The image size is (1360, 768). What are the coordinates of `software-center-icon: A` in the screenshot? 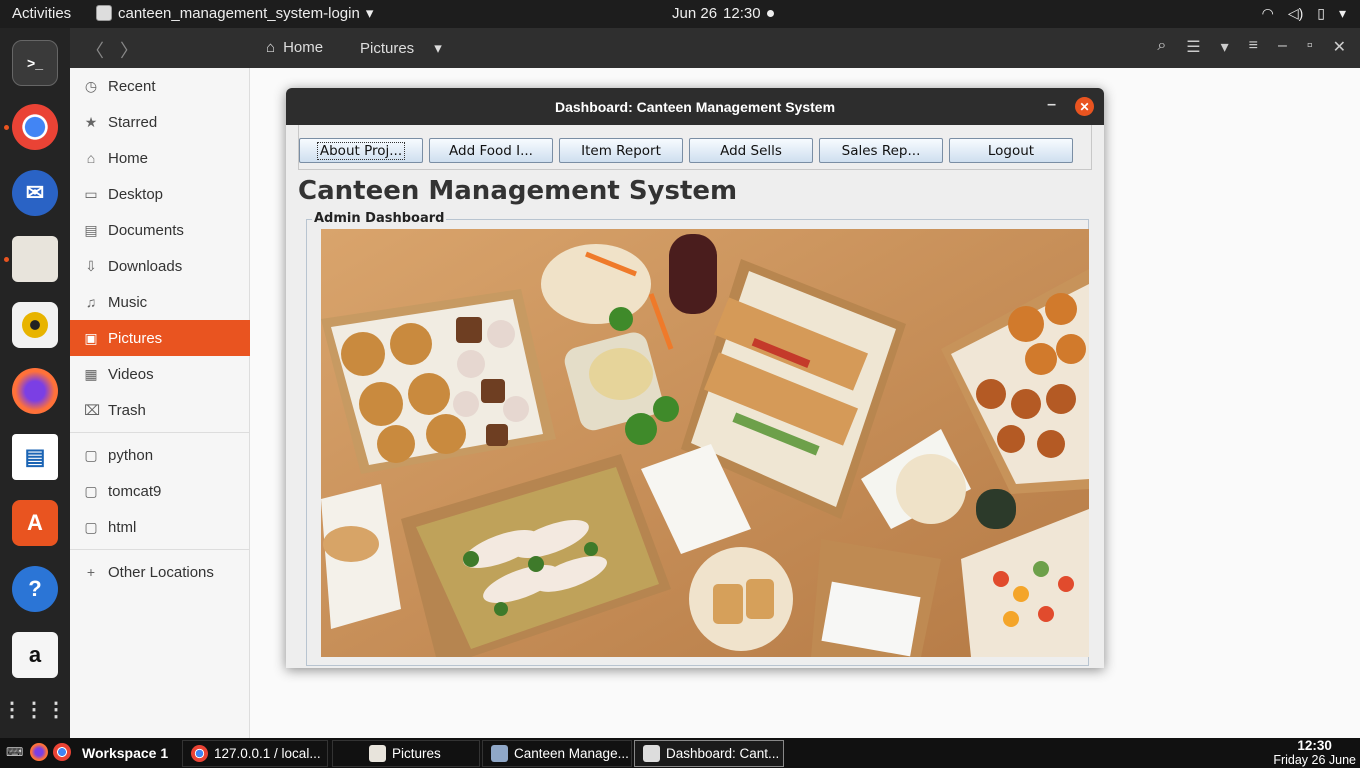 It's located at (35, 523).